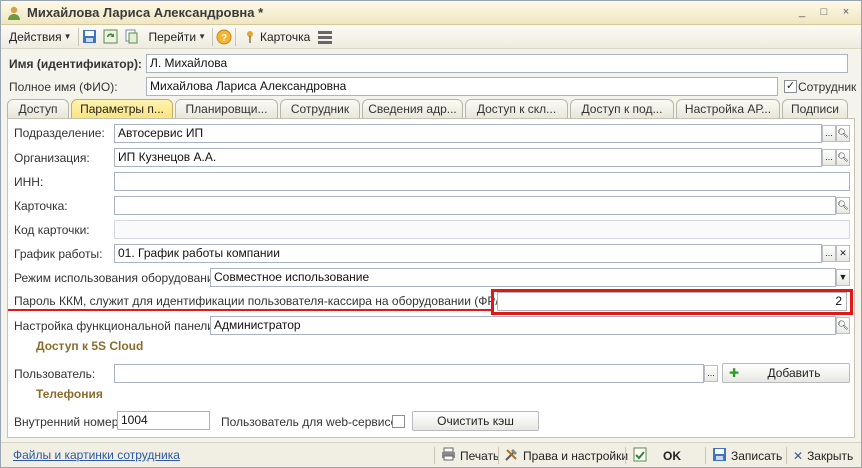 The image size is (862, 468). I want to click on name-input: Л. Михайлова, so click(497, 63).